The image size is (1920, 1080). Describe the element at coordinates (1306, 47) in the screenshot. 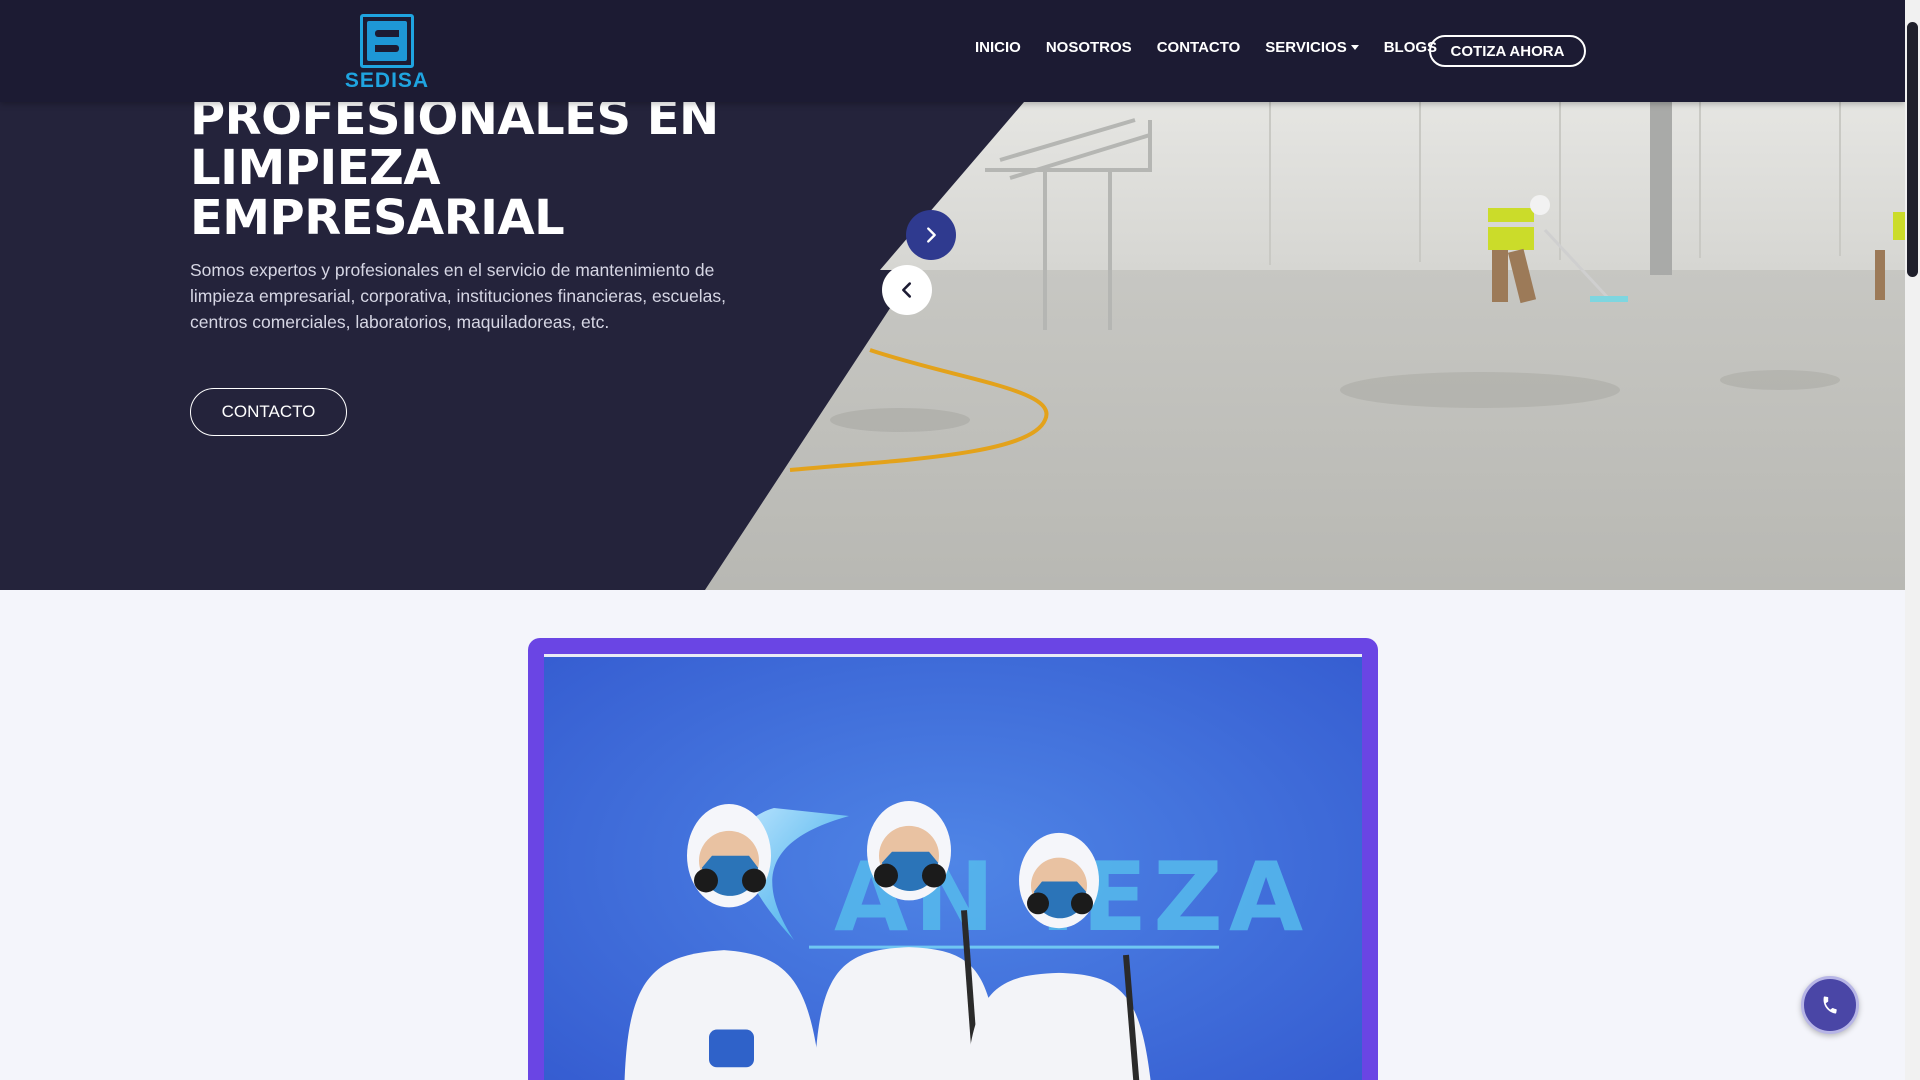

I see `nav-item-servicios-label: SERVICIOS` at that location.